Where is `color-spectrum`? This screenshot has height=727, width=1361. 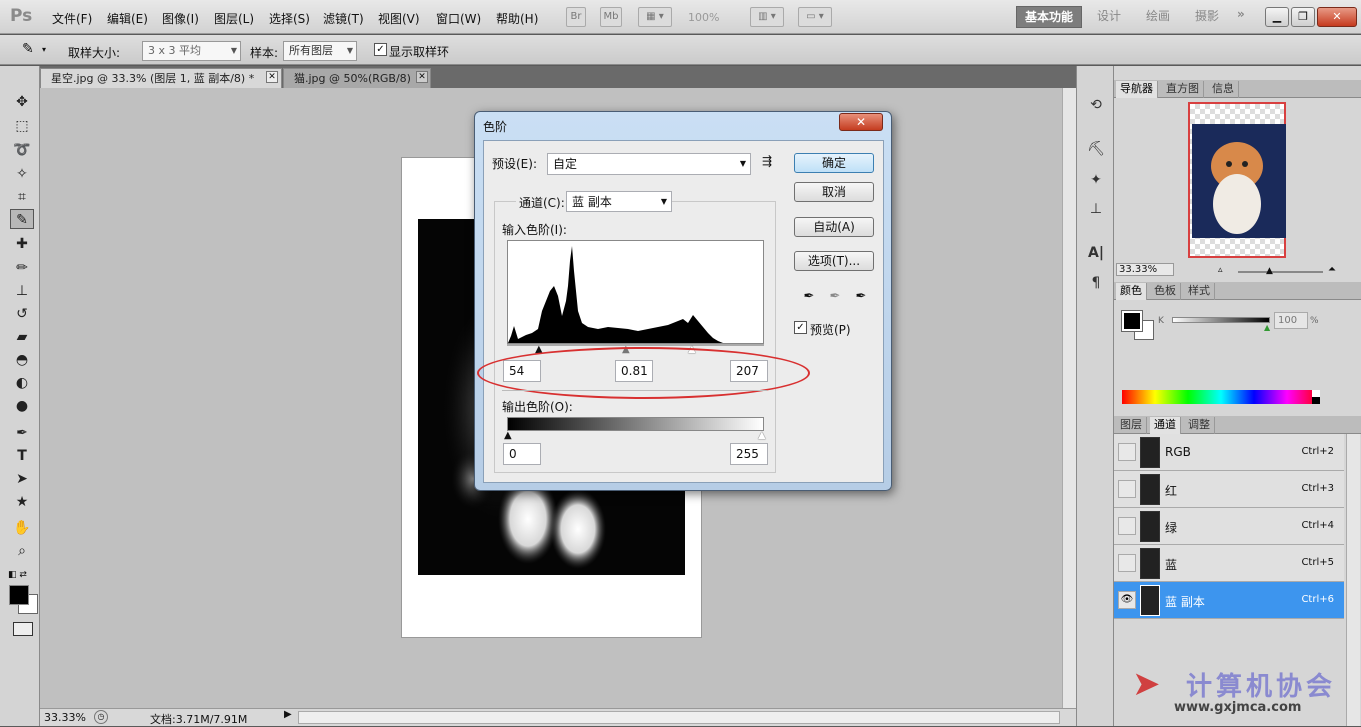
color-spectrum is located at coordinates (1221, 397).